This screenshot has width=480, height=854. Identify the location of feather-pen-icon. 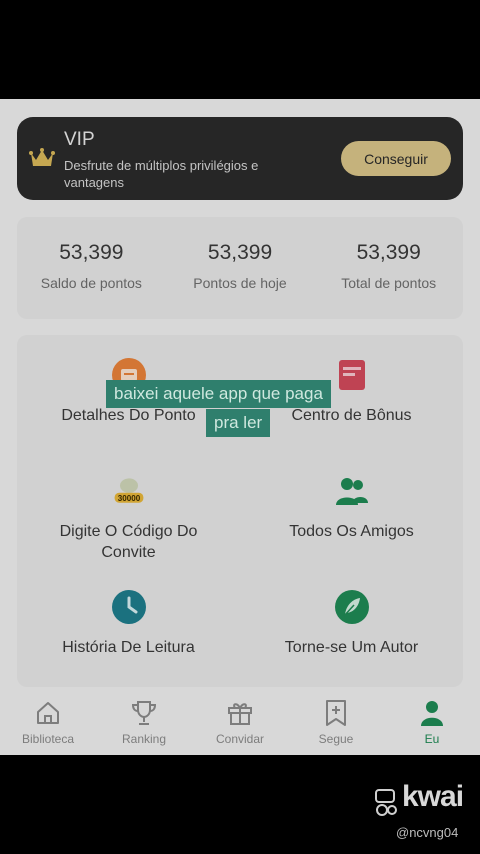
(352, 607).